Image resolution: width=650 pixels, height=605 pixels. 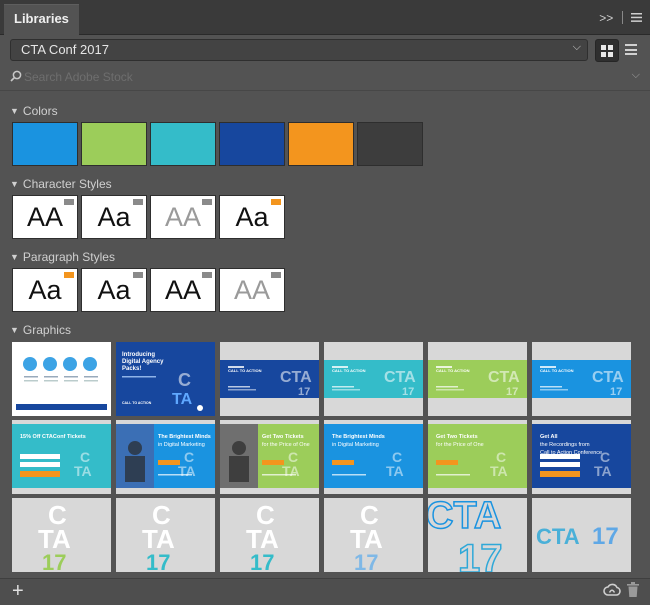 I want to click on graphic-thumbnail-cta-banner-teal: CALL TO ACTION CTA 17, so click(x=373, y=379).